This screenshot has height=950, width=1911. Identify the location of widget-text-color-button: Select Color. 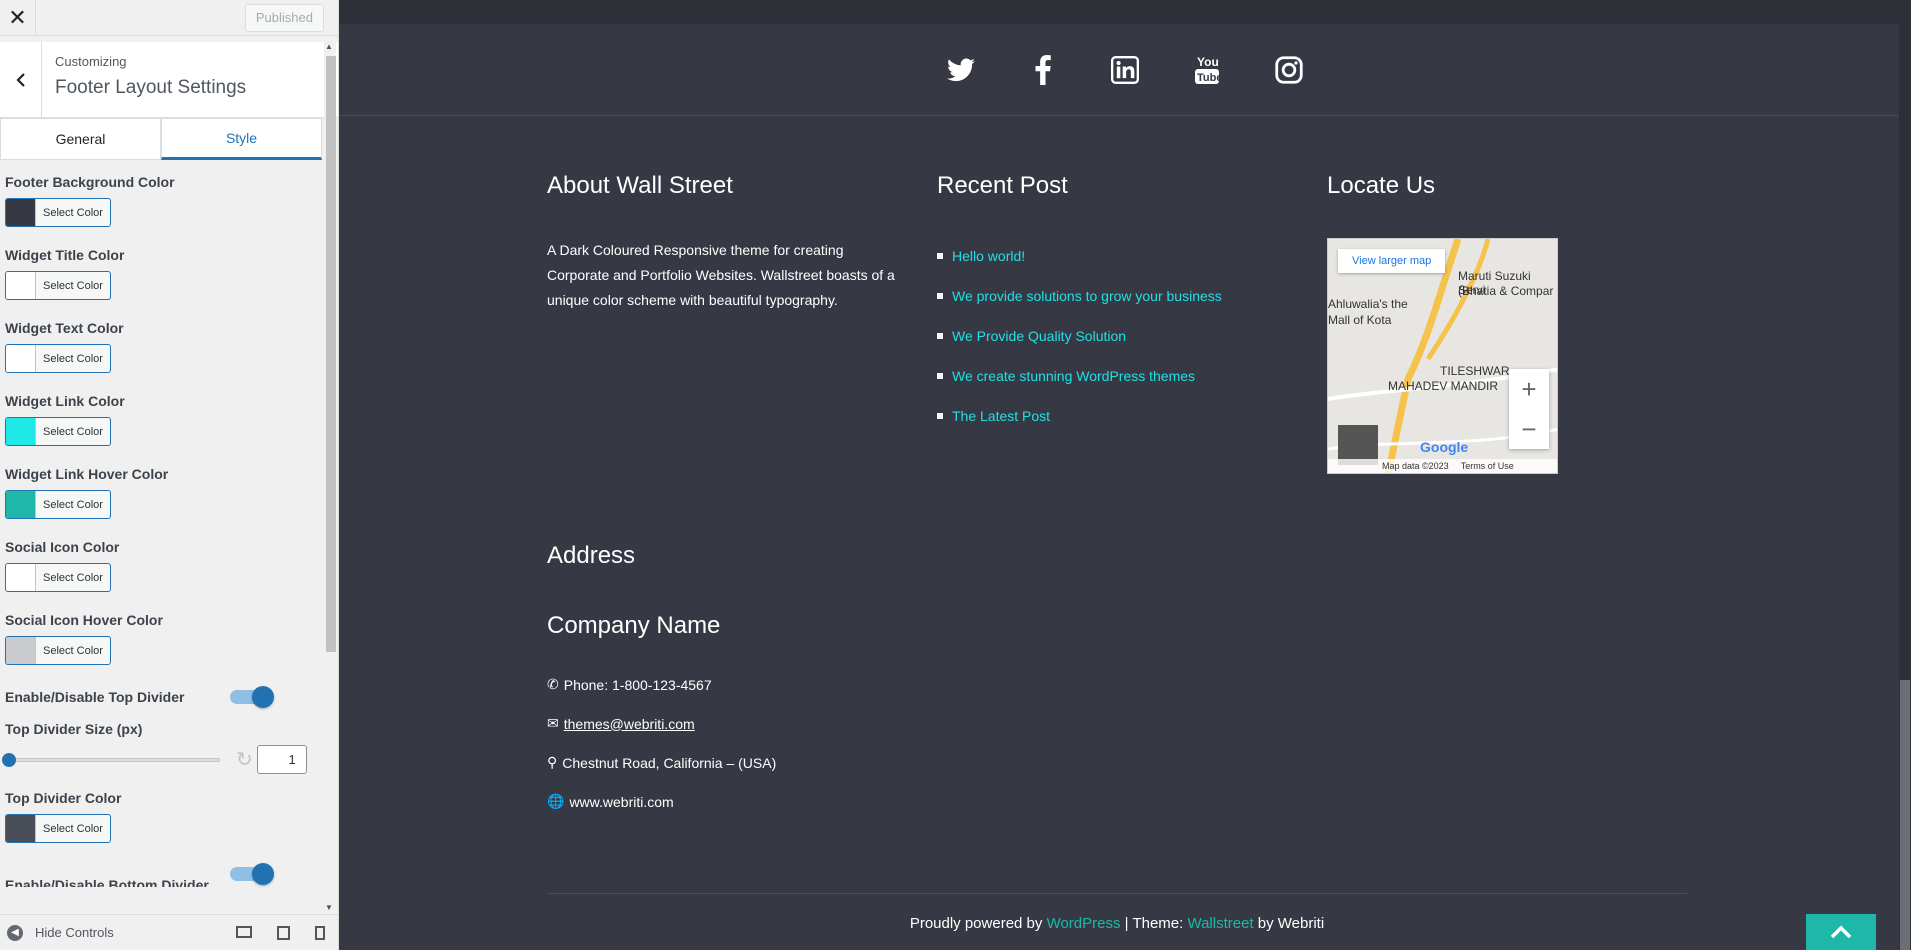
(58, 358).